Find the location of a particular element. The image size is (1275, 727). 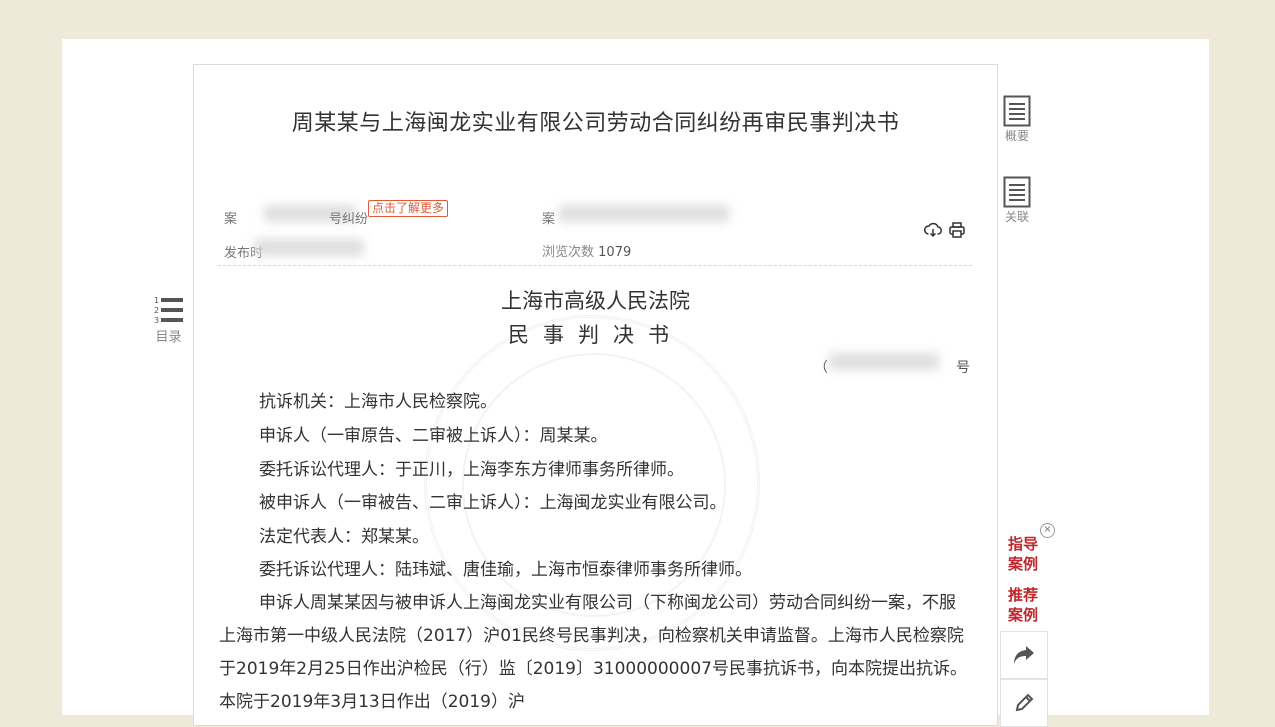

document-list-icon is located at coordinates (1017, 192).